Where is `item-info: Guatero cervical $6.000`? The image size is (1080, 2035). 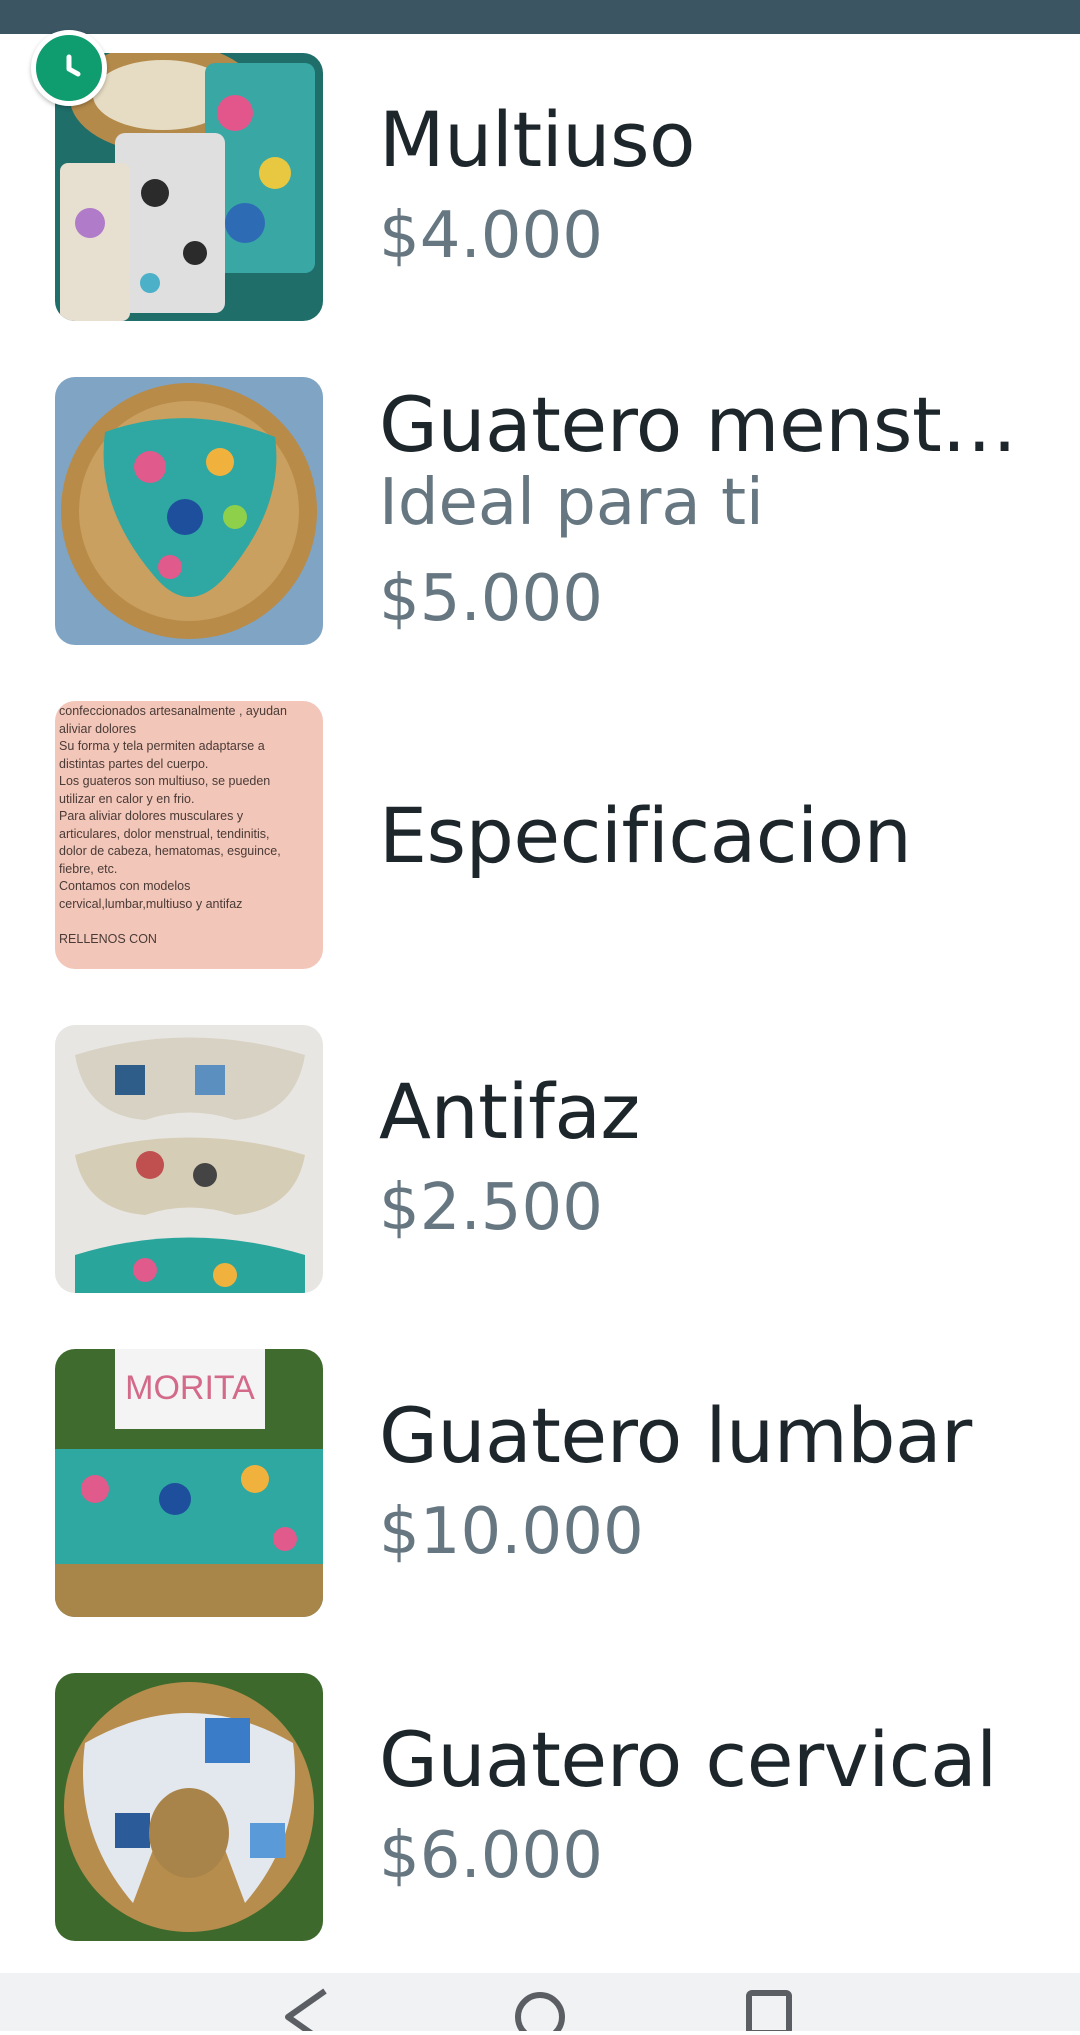
item-info: Guatero cervical $6.000 is located at coordinates (704, 1808).